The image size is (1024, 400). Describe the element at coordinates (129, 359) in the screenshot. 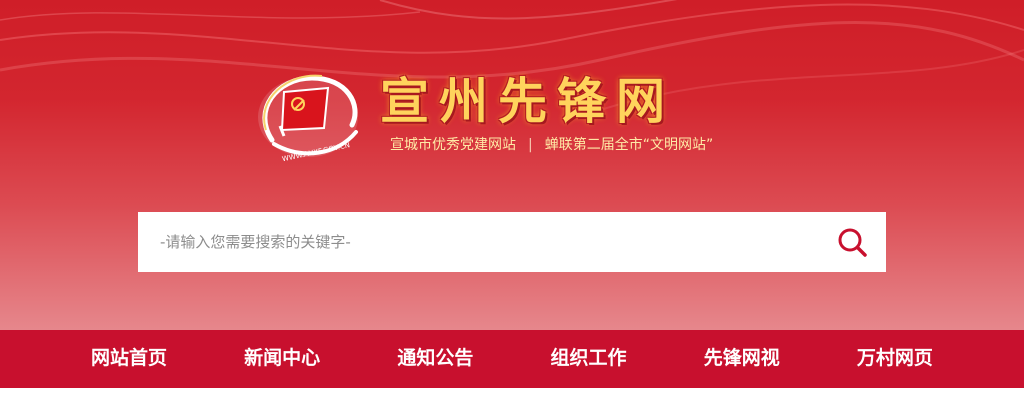

I see `nav-item-home: 网站首页` at that location.